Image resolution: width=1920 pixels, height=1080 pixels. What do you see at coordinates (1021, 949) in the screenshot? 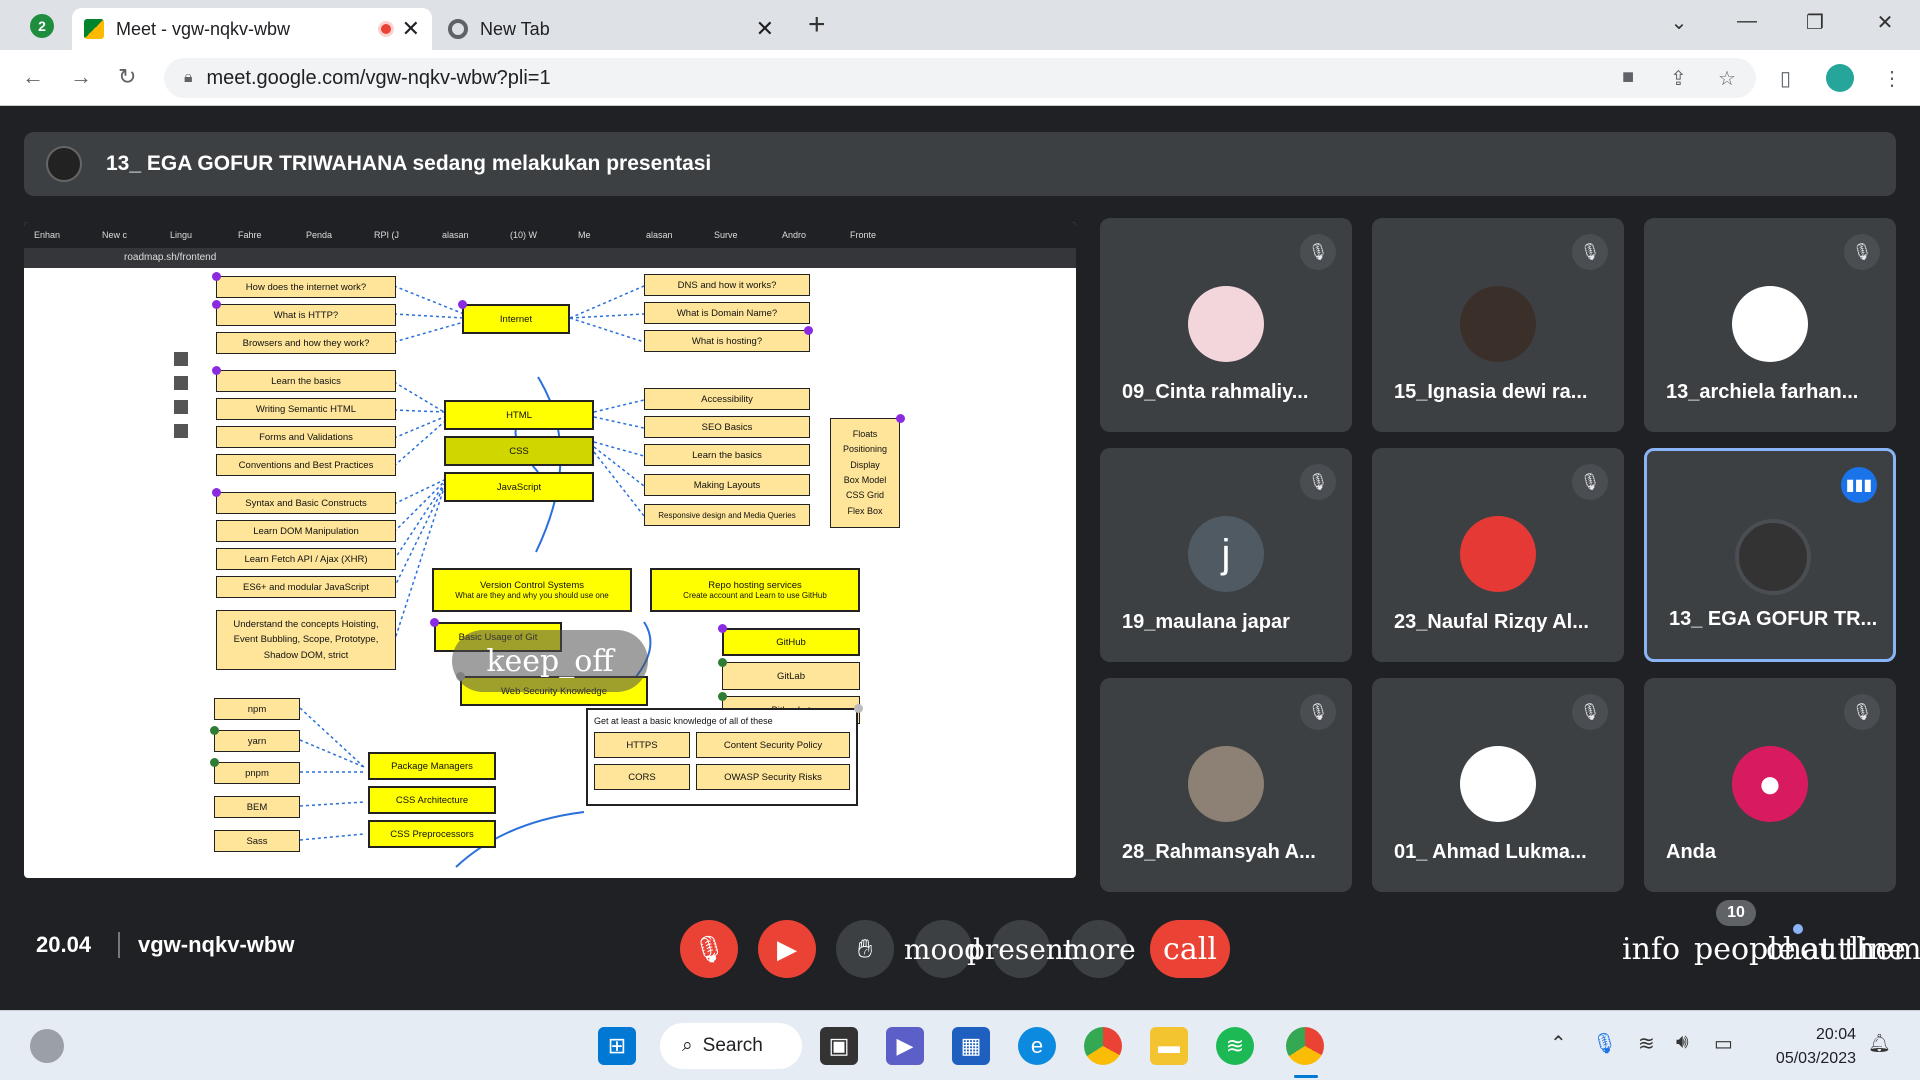
I see `present-button: present` at bounding box center [1021, 949].